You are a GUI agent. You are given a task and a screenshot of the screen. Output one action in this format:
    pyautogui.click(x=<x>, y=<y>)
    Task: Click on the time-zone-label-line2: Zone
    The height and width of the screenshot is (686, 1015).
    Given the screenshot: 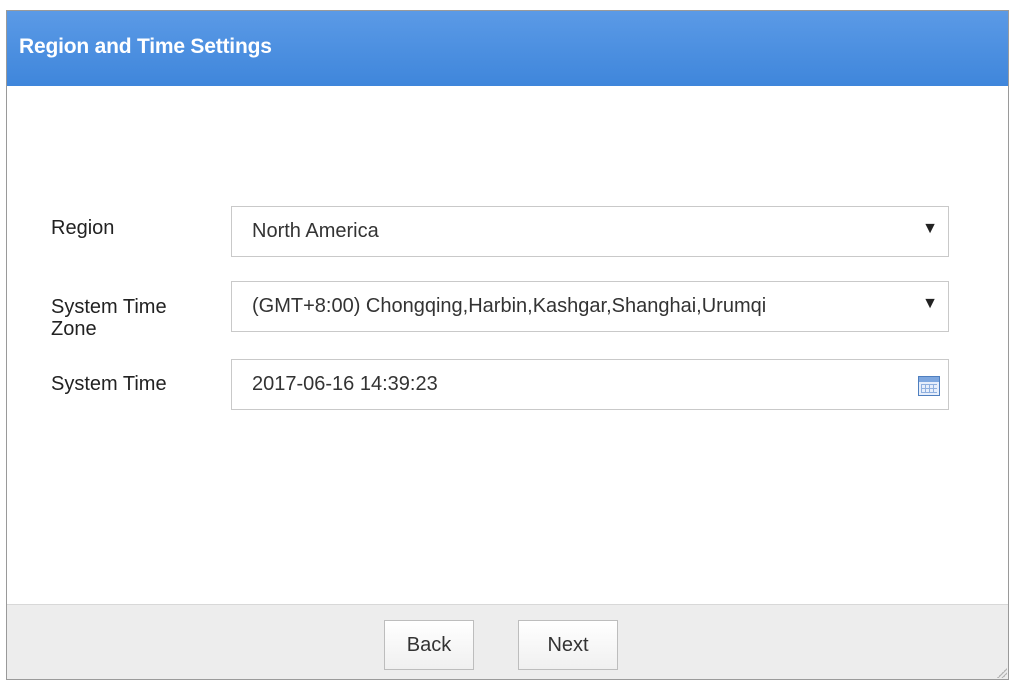 What is the action you would take?
    pyautogui.click(x=74, y=329)
    